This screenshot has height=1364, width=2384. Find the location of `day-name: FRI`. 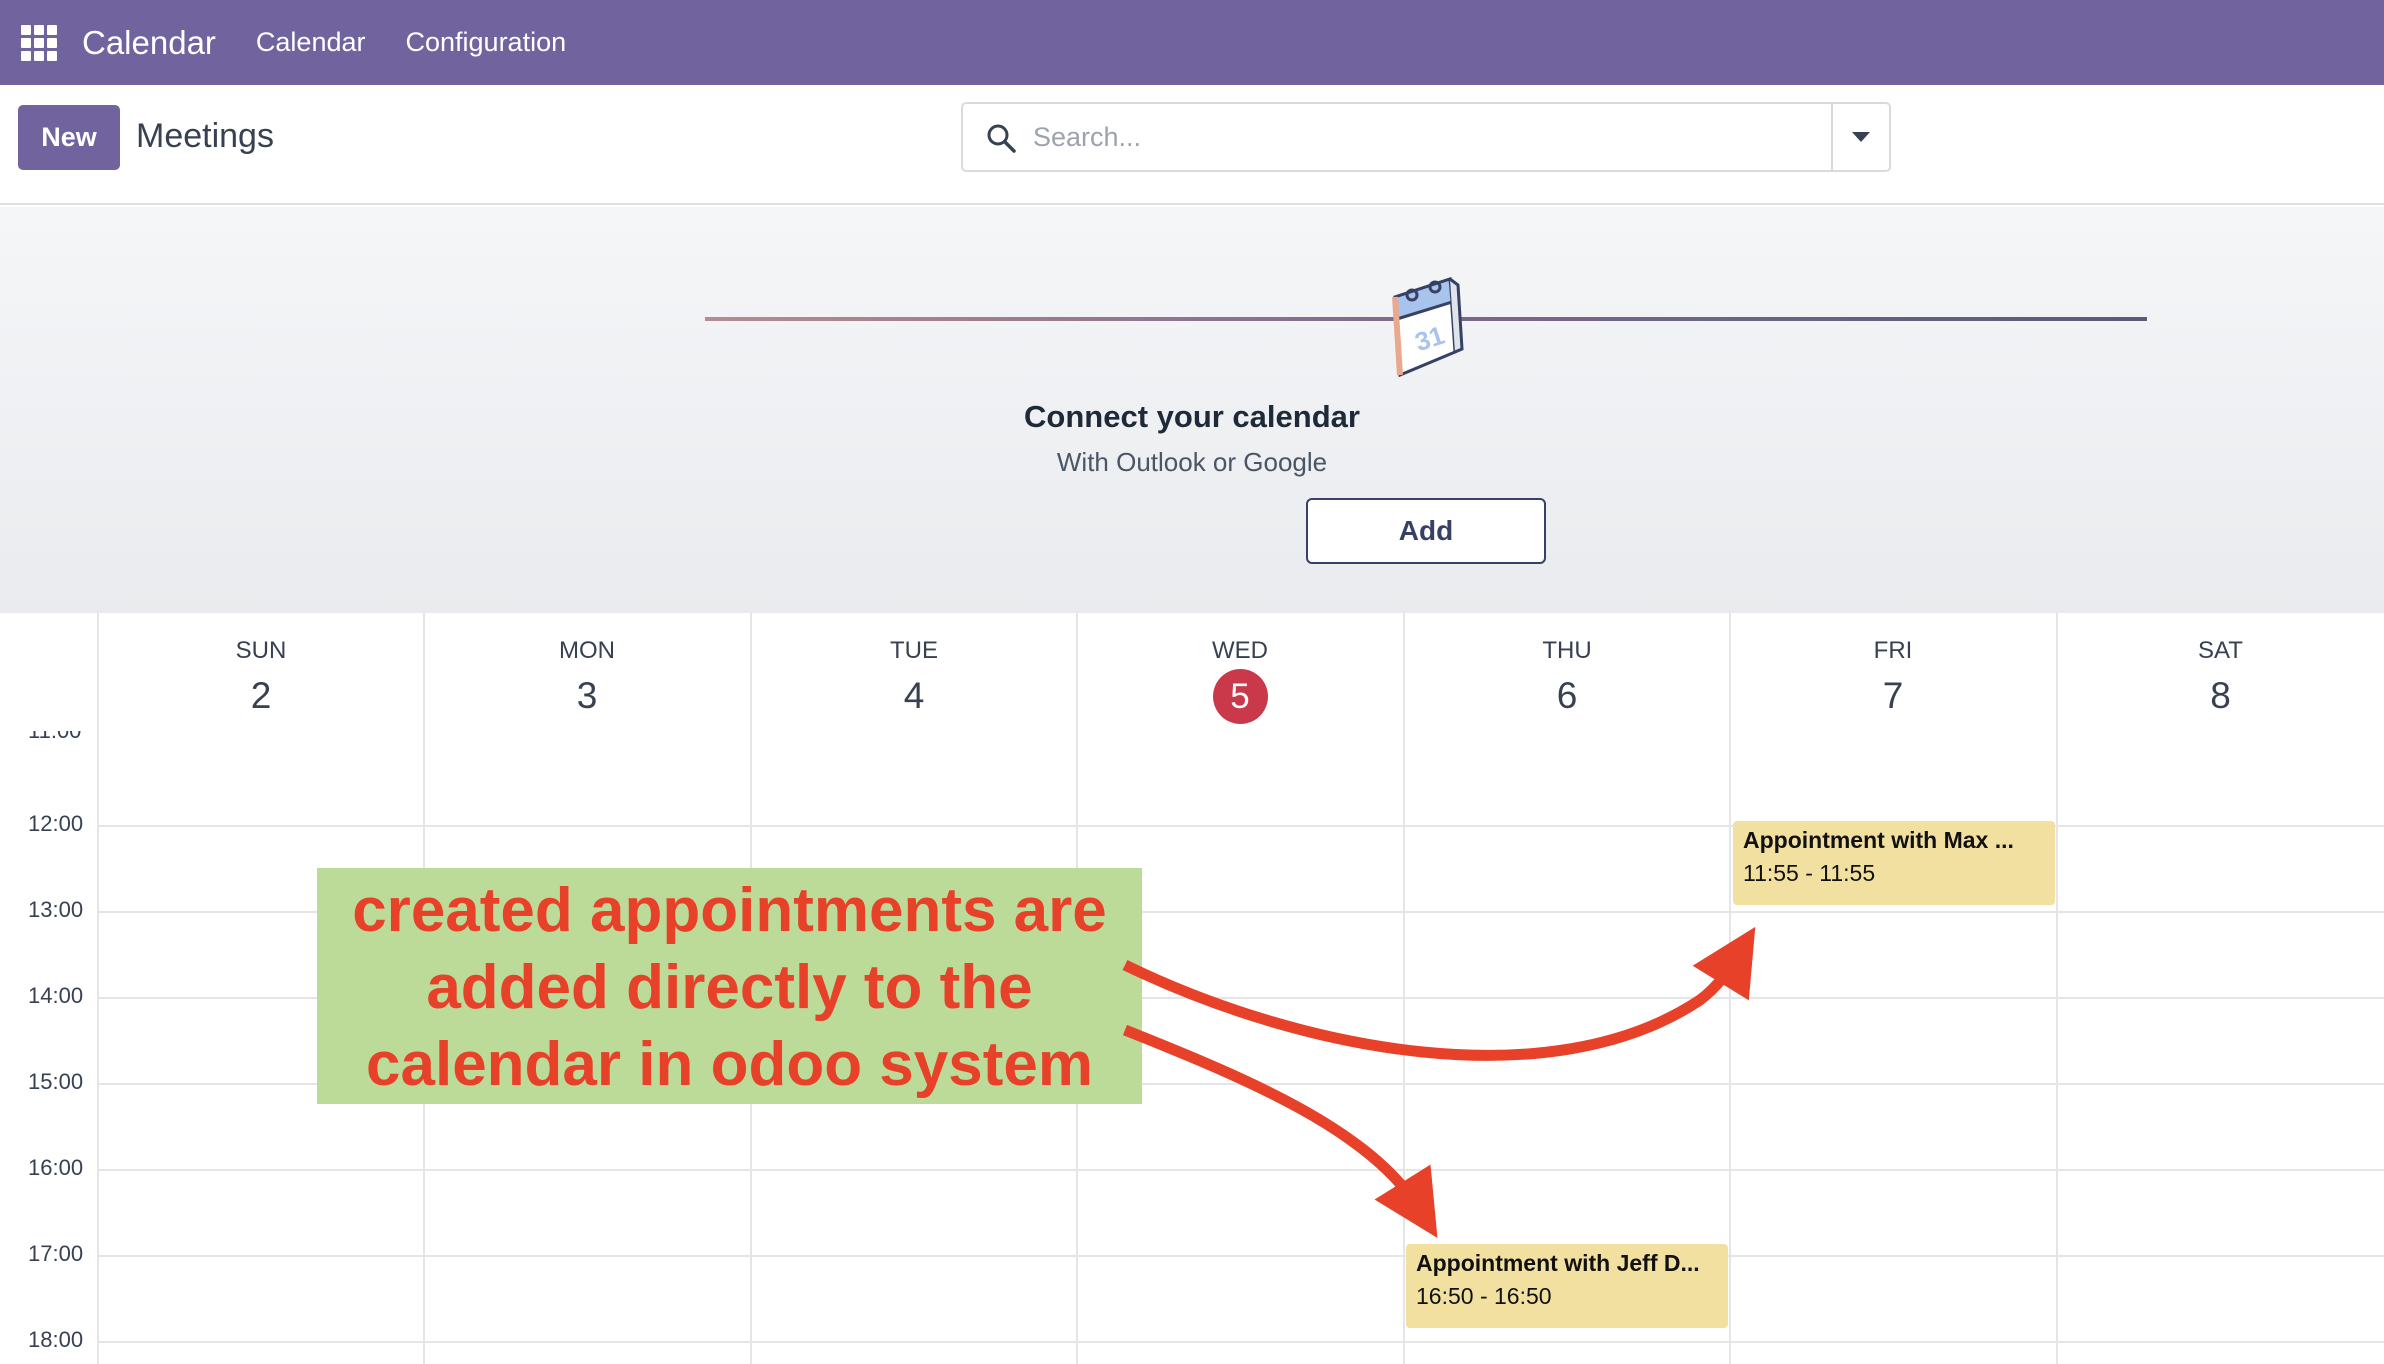

day-name: FRI is located at coordinates (1893, 650).